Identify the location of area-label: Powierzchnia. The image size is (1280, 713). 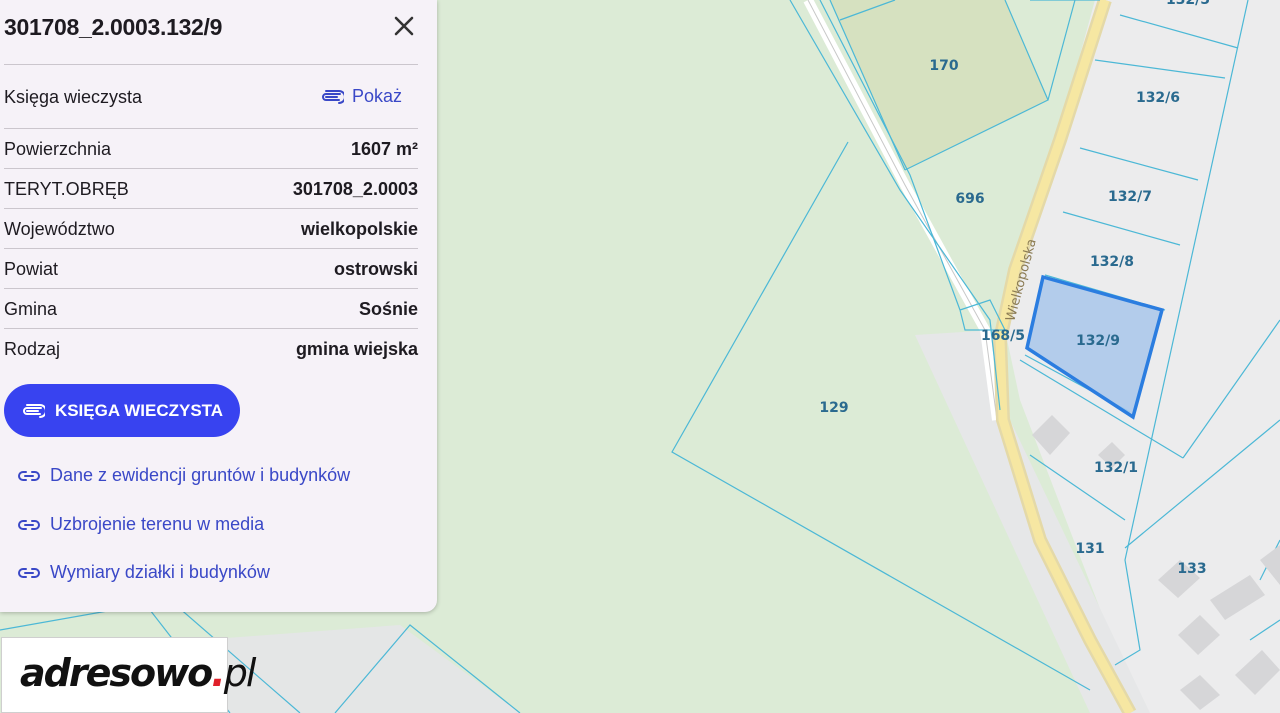
(58, 149).